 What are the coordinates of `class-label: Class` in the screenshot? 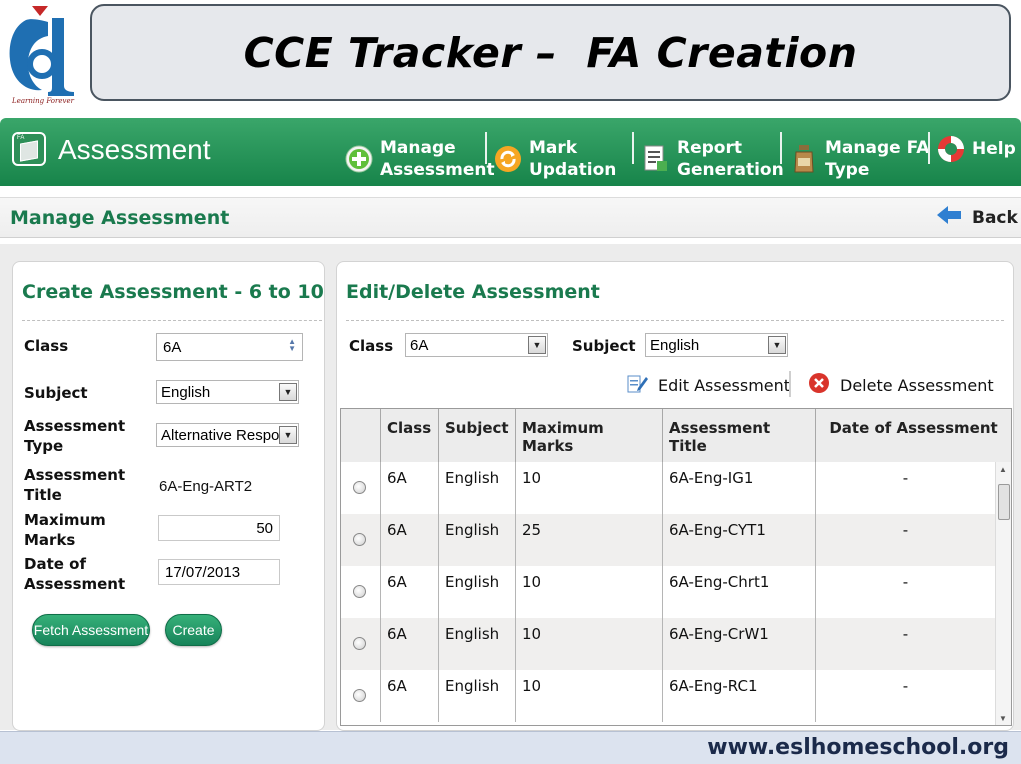 It's located at (46, 346).